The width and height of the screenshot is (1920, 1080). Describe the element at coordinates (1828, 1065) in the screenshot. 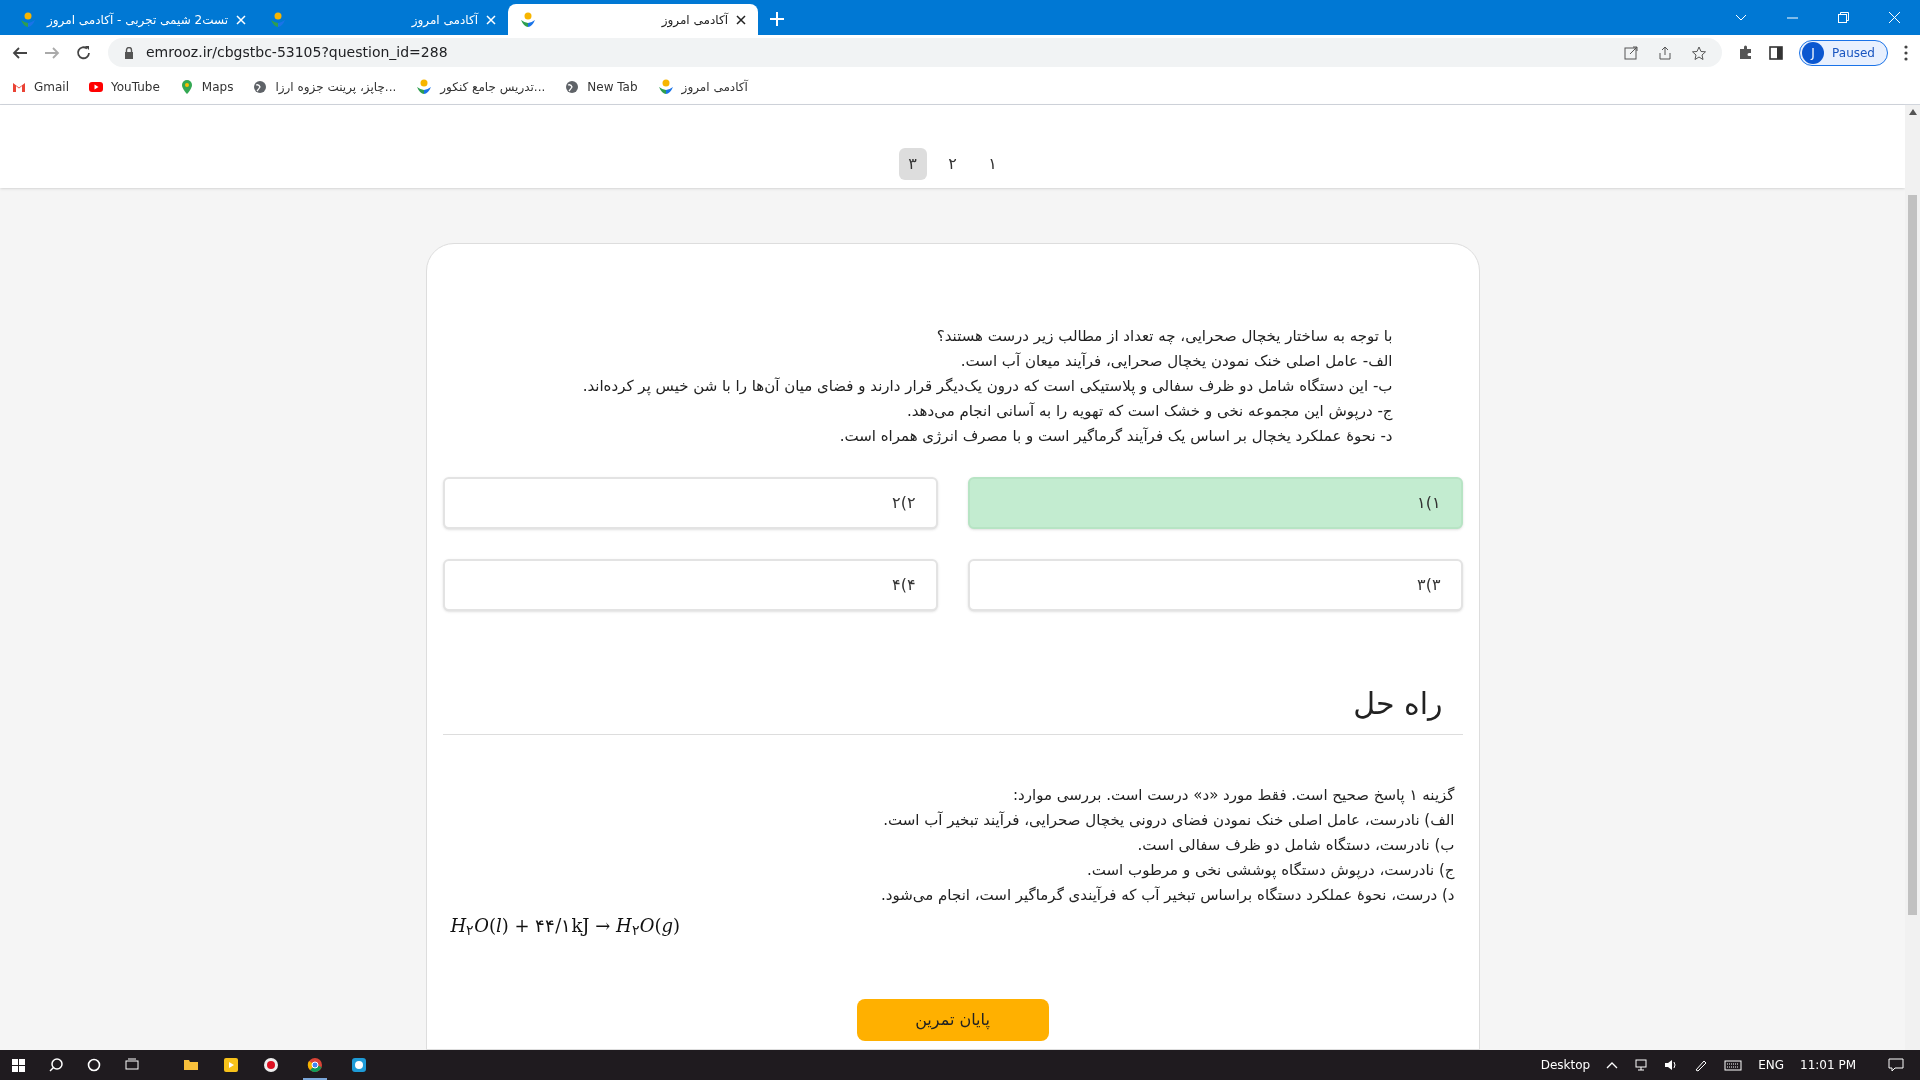

I see `clock-text: 11:01 PM` at that location.